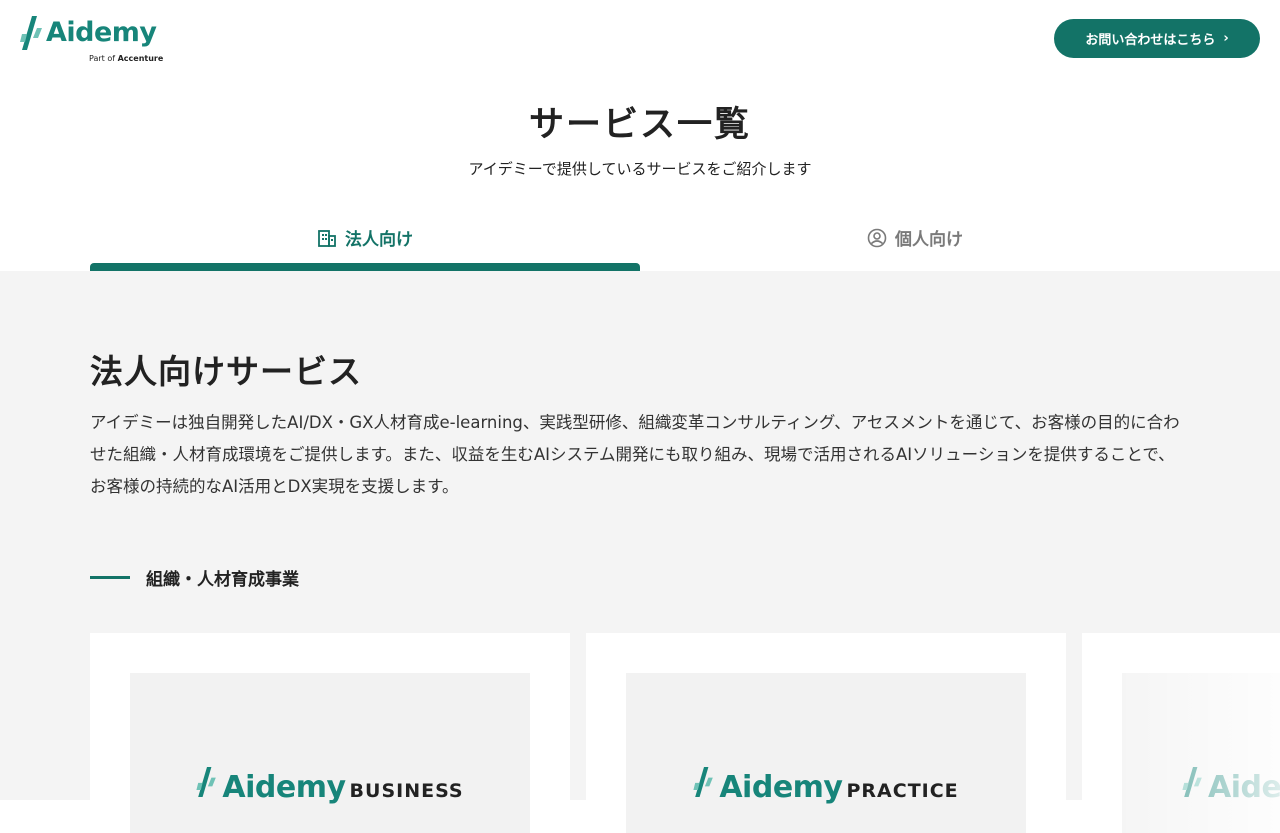 The height and width of the screenshot is (833, 1280). I want to click on service-card-business: Aidemy BUSINESS, so click(330, 733).